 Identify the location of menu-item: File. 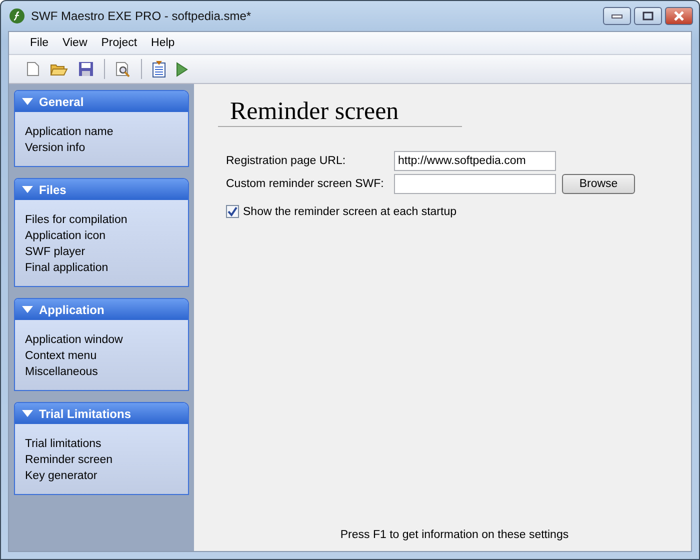
(39, 43).